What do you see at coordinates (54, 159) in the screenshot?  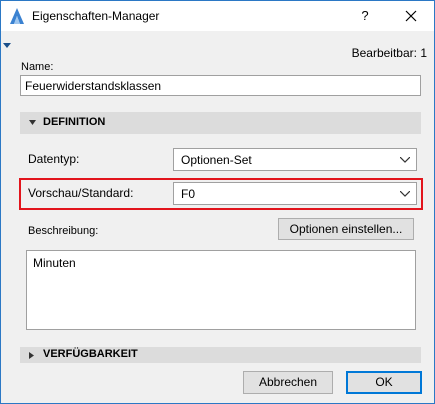 I see `datatype-label: Datentyp:` at bounding box center [54, 159].